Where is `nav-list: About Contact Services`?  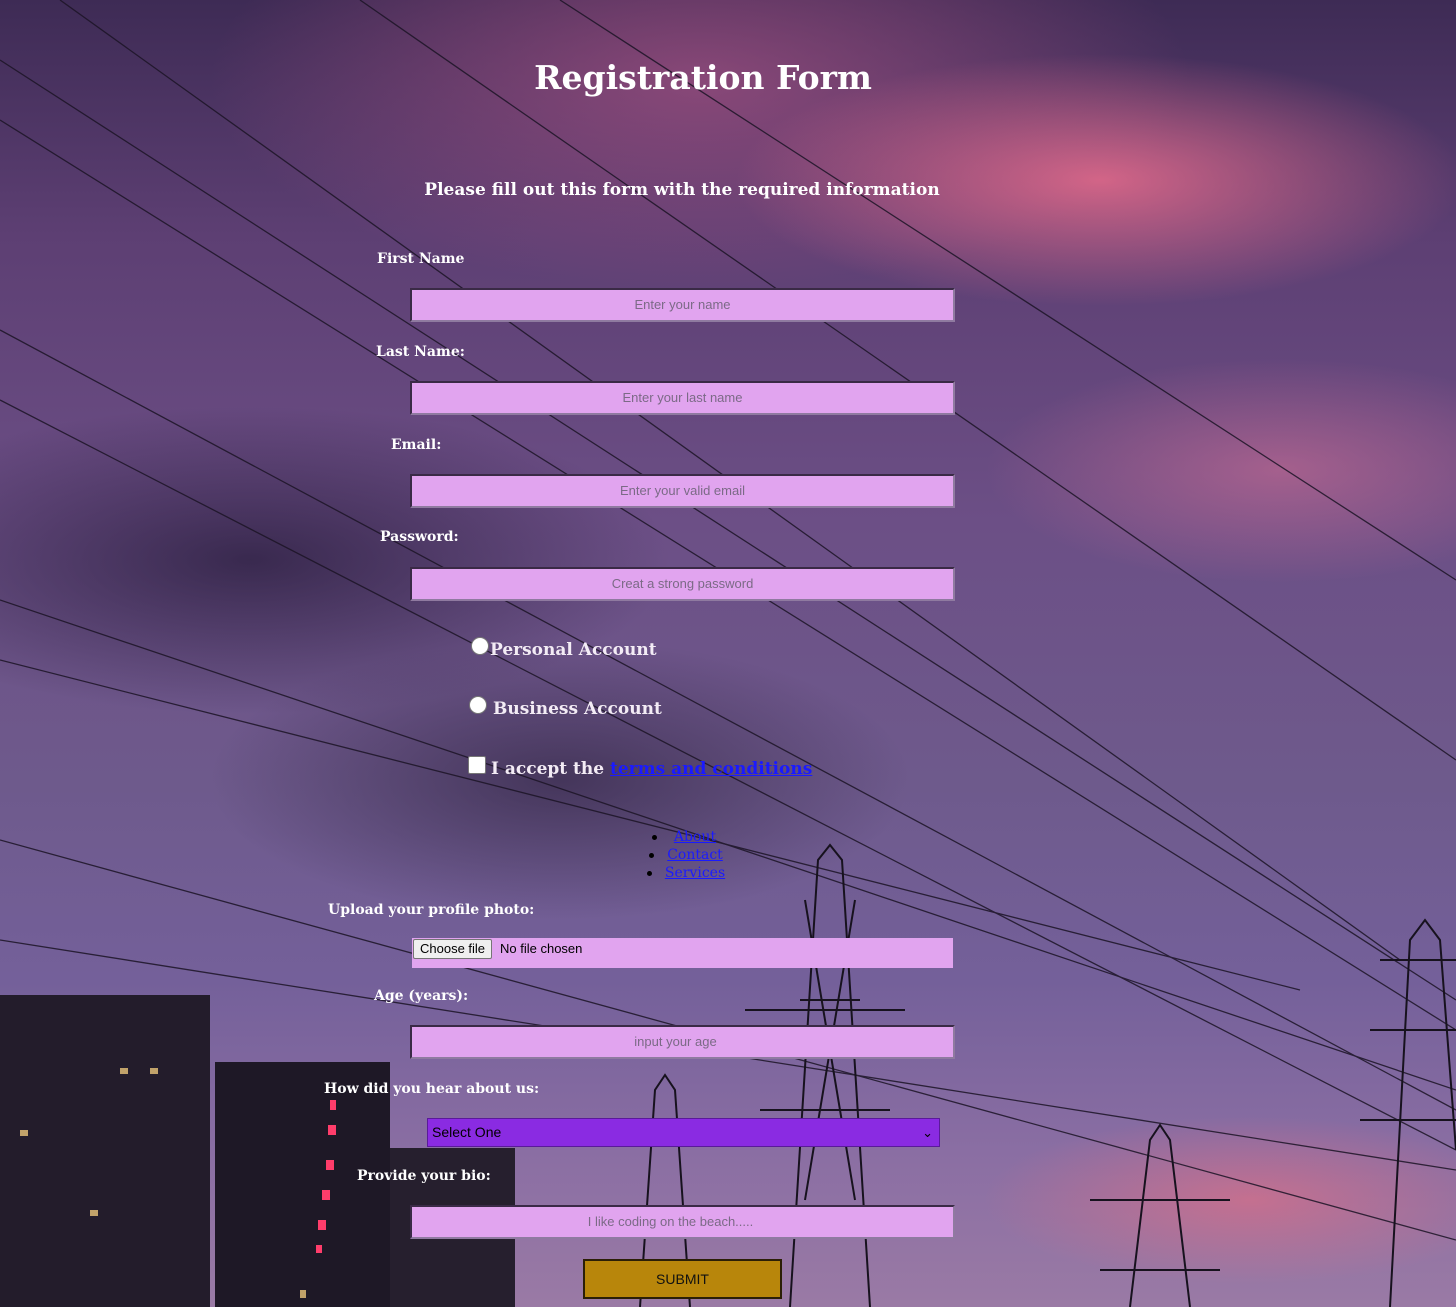
nav-list: About Contact Services is located at coordinates (695, 855).